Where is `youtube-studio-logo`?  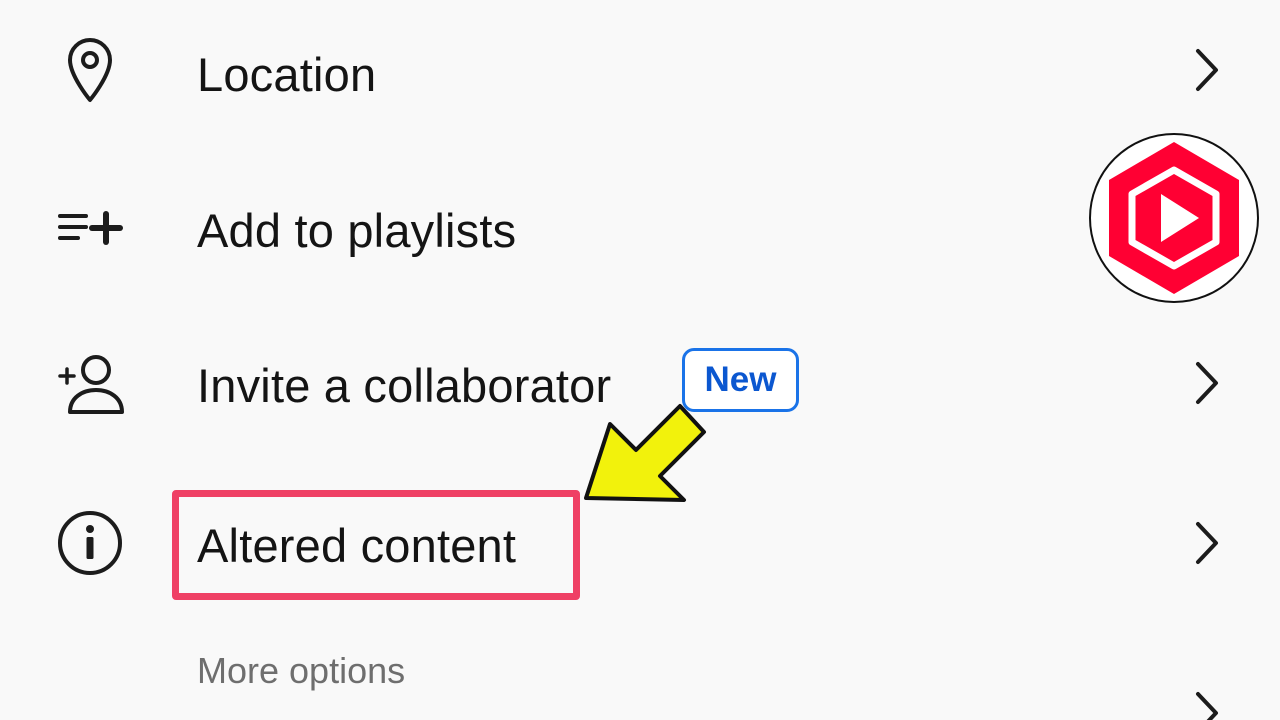
youtube-studio-logo is located at coordinates (1174, 218).